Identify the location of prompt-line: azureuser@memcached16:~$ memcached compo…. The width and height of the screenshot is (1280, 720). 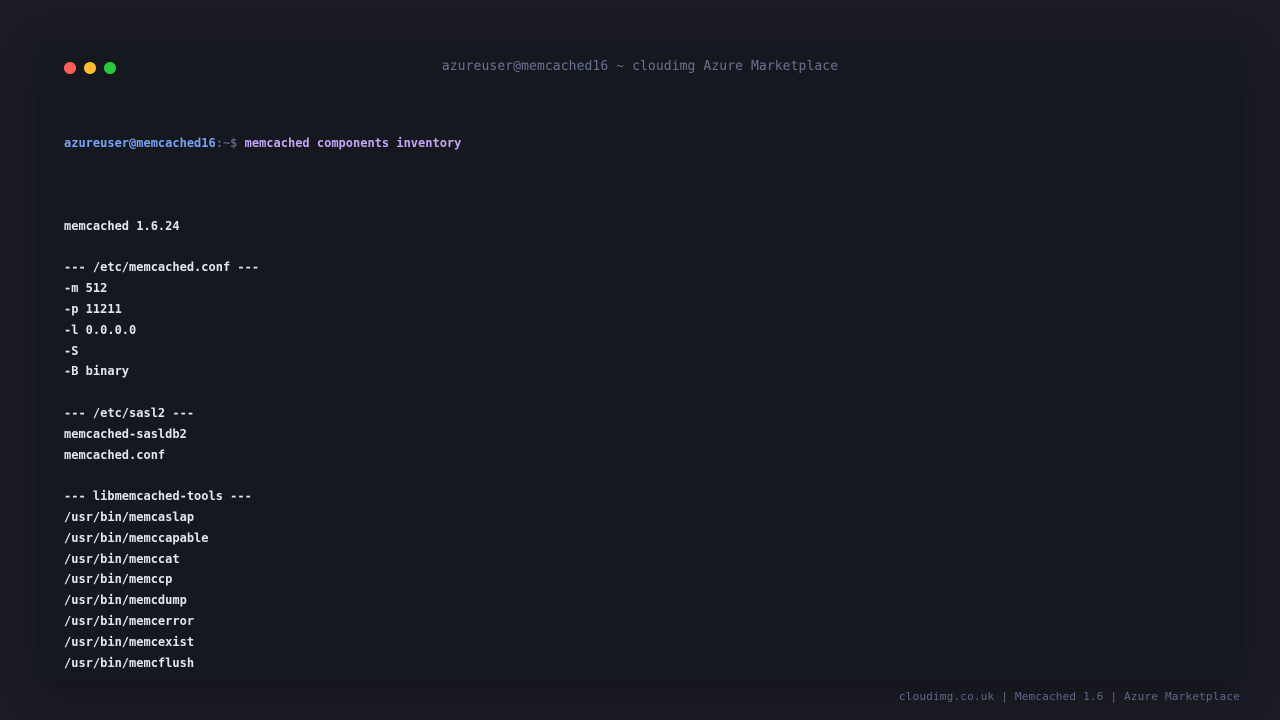
(639, 143).